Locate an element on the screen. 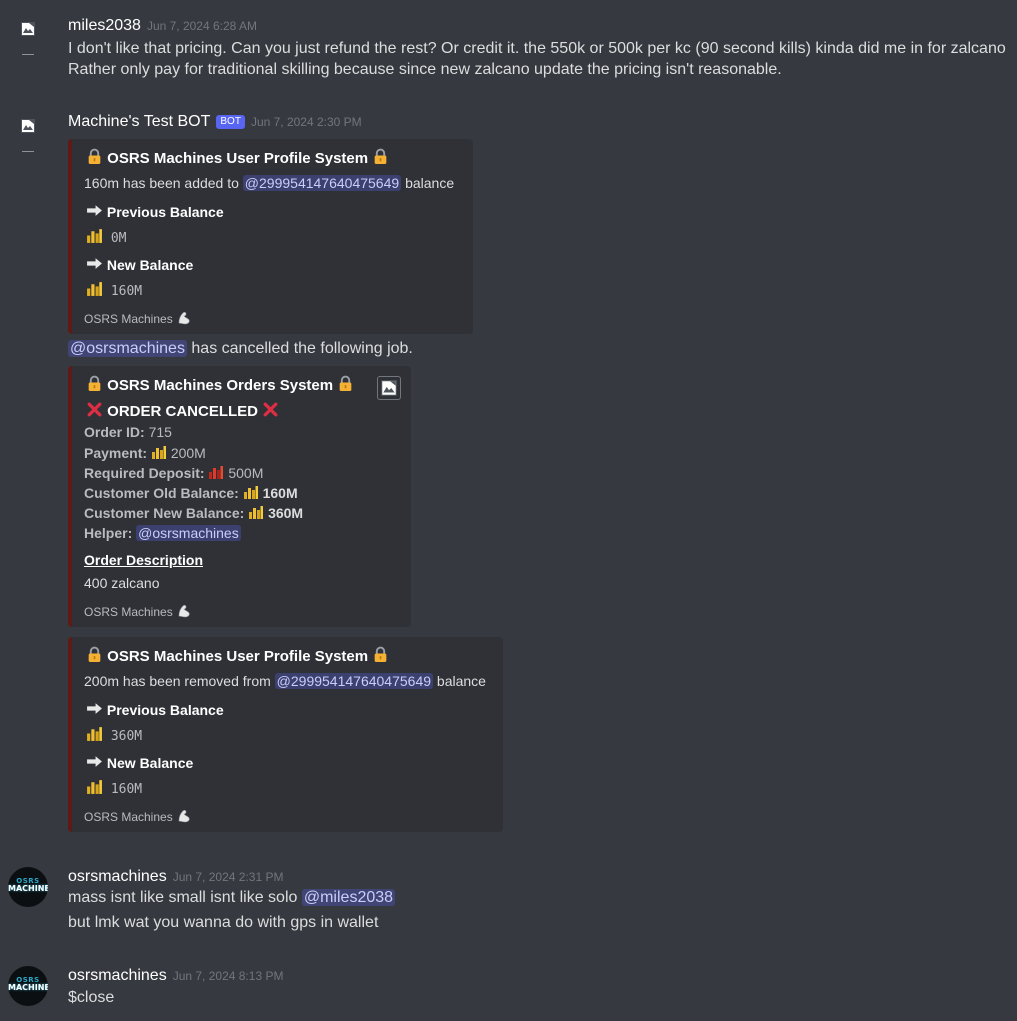  embed-thumbnail is located at coordinates (389, 388).